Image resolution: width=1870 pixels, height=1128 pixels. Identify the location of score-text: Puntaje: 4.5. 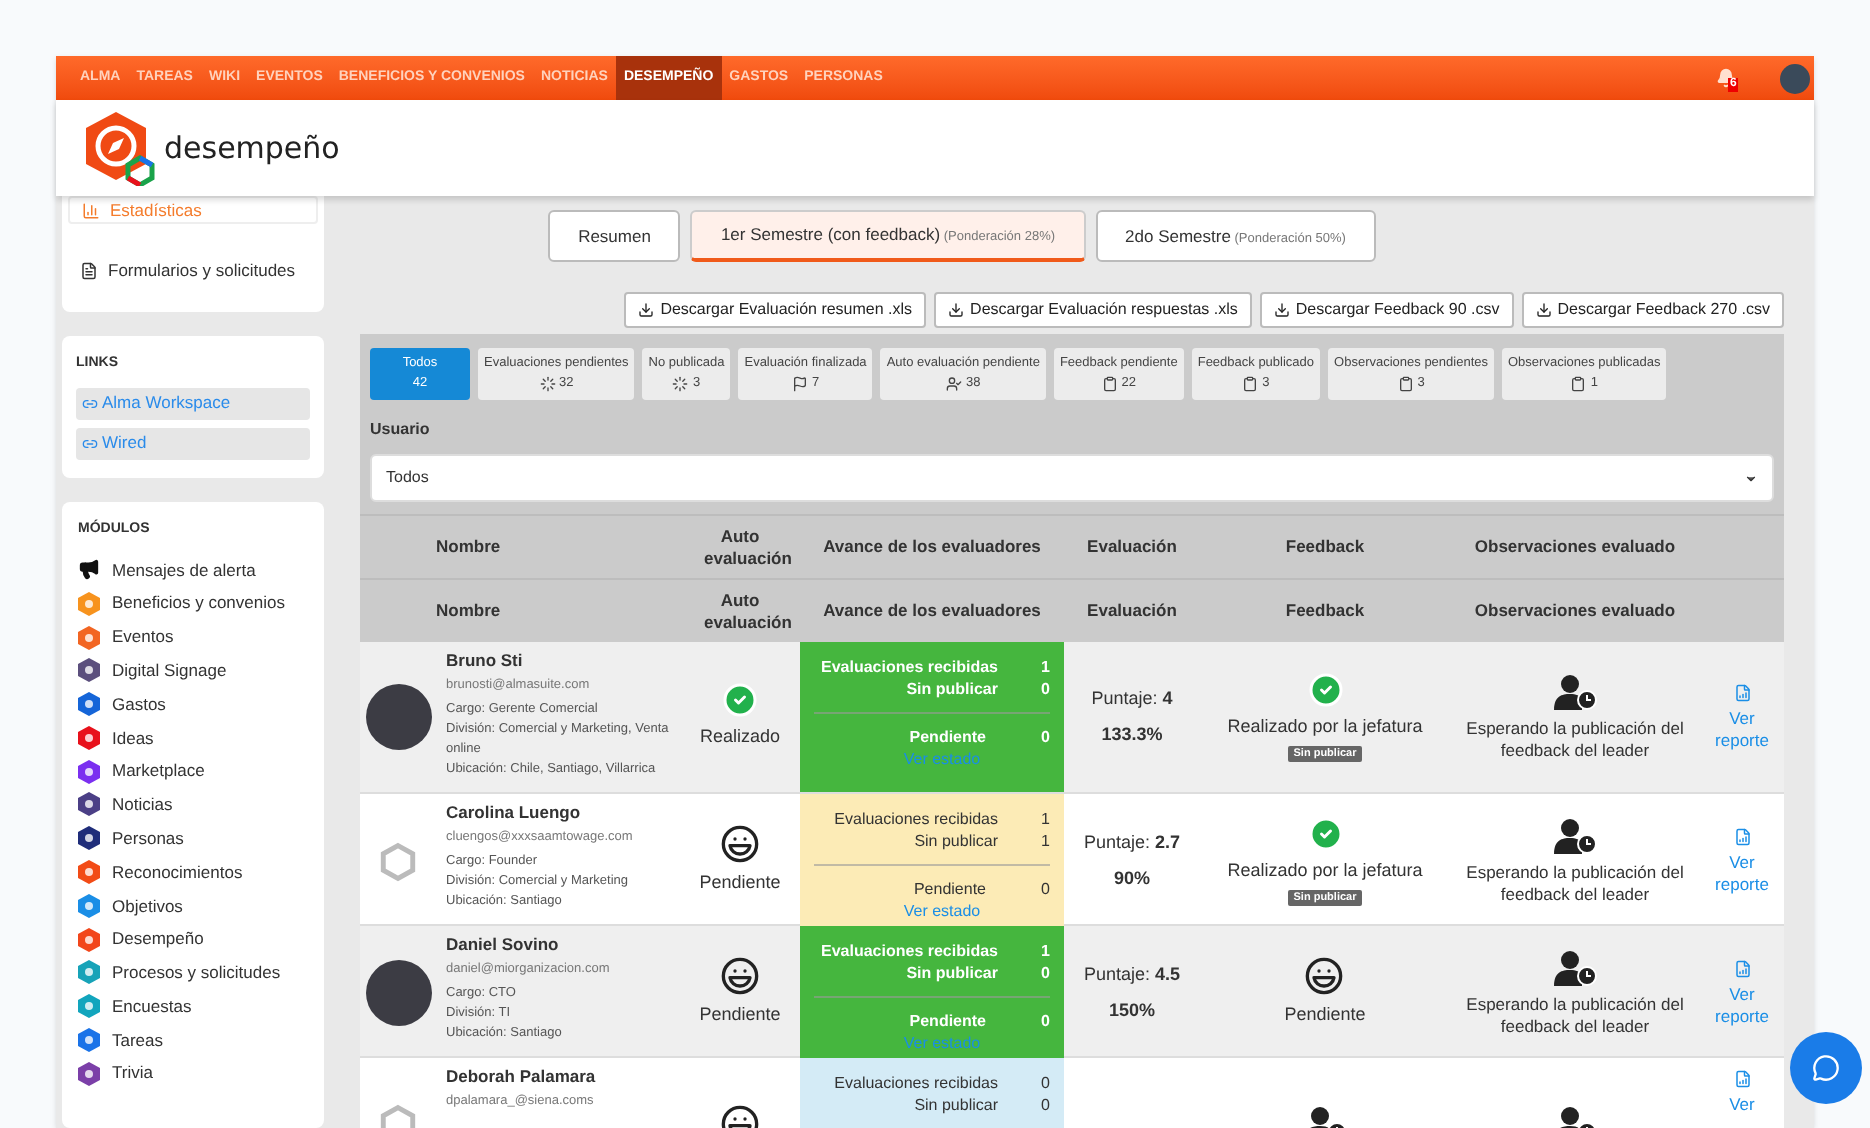
(1132, 974).